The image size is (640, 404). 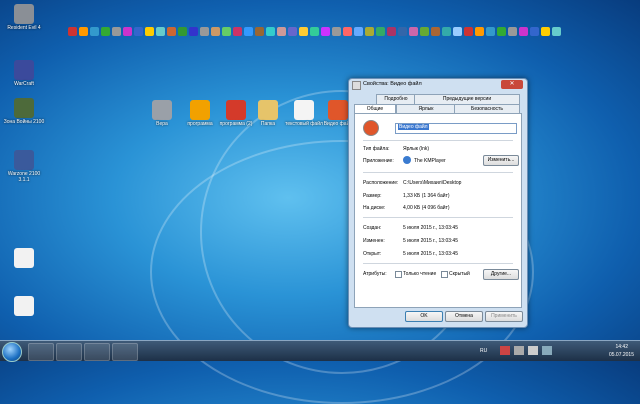 What do you see at coordinates (374, 241) in the screenshot?
I see `modified-label: Изменен:` at bounding box center [374, 241].